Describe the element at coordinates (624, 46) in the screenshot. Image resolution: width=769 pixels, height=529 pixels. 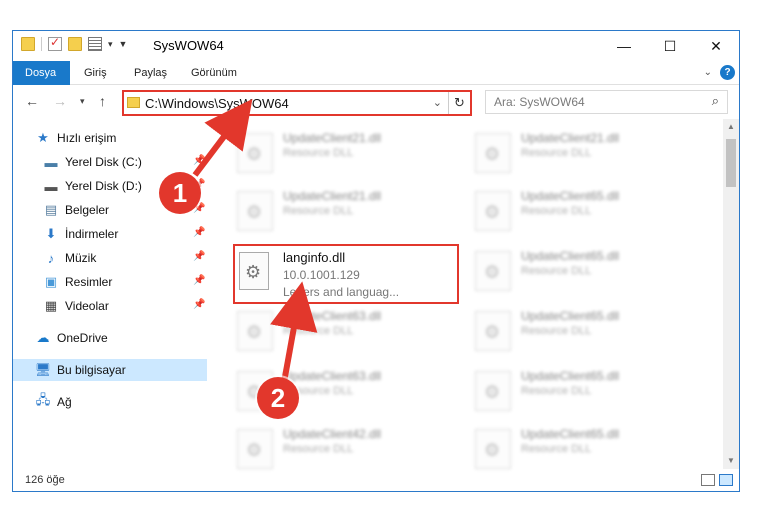
I see `minimize-button: —` at that location.